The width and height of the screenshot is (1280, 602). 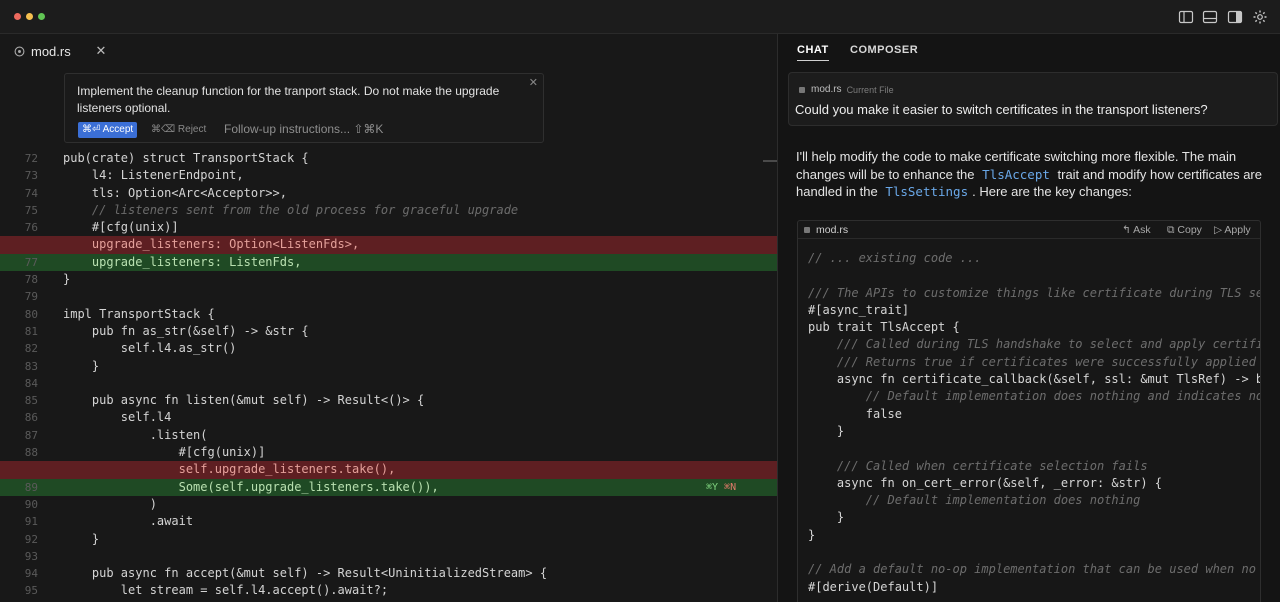 I want to click on prompt-close-icon: ✕, so click(x=533, y=82).